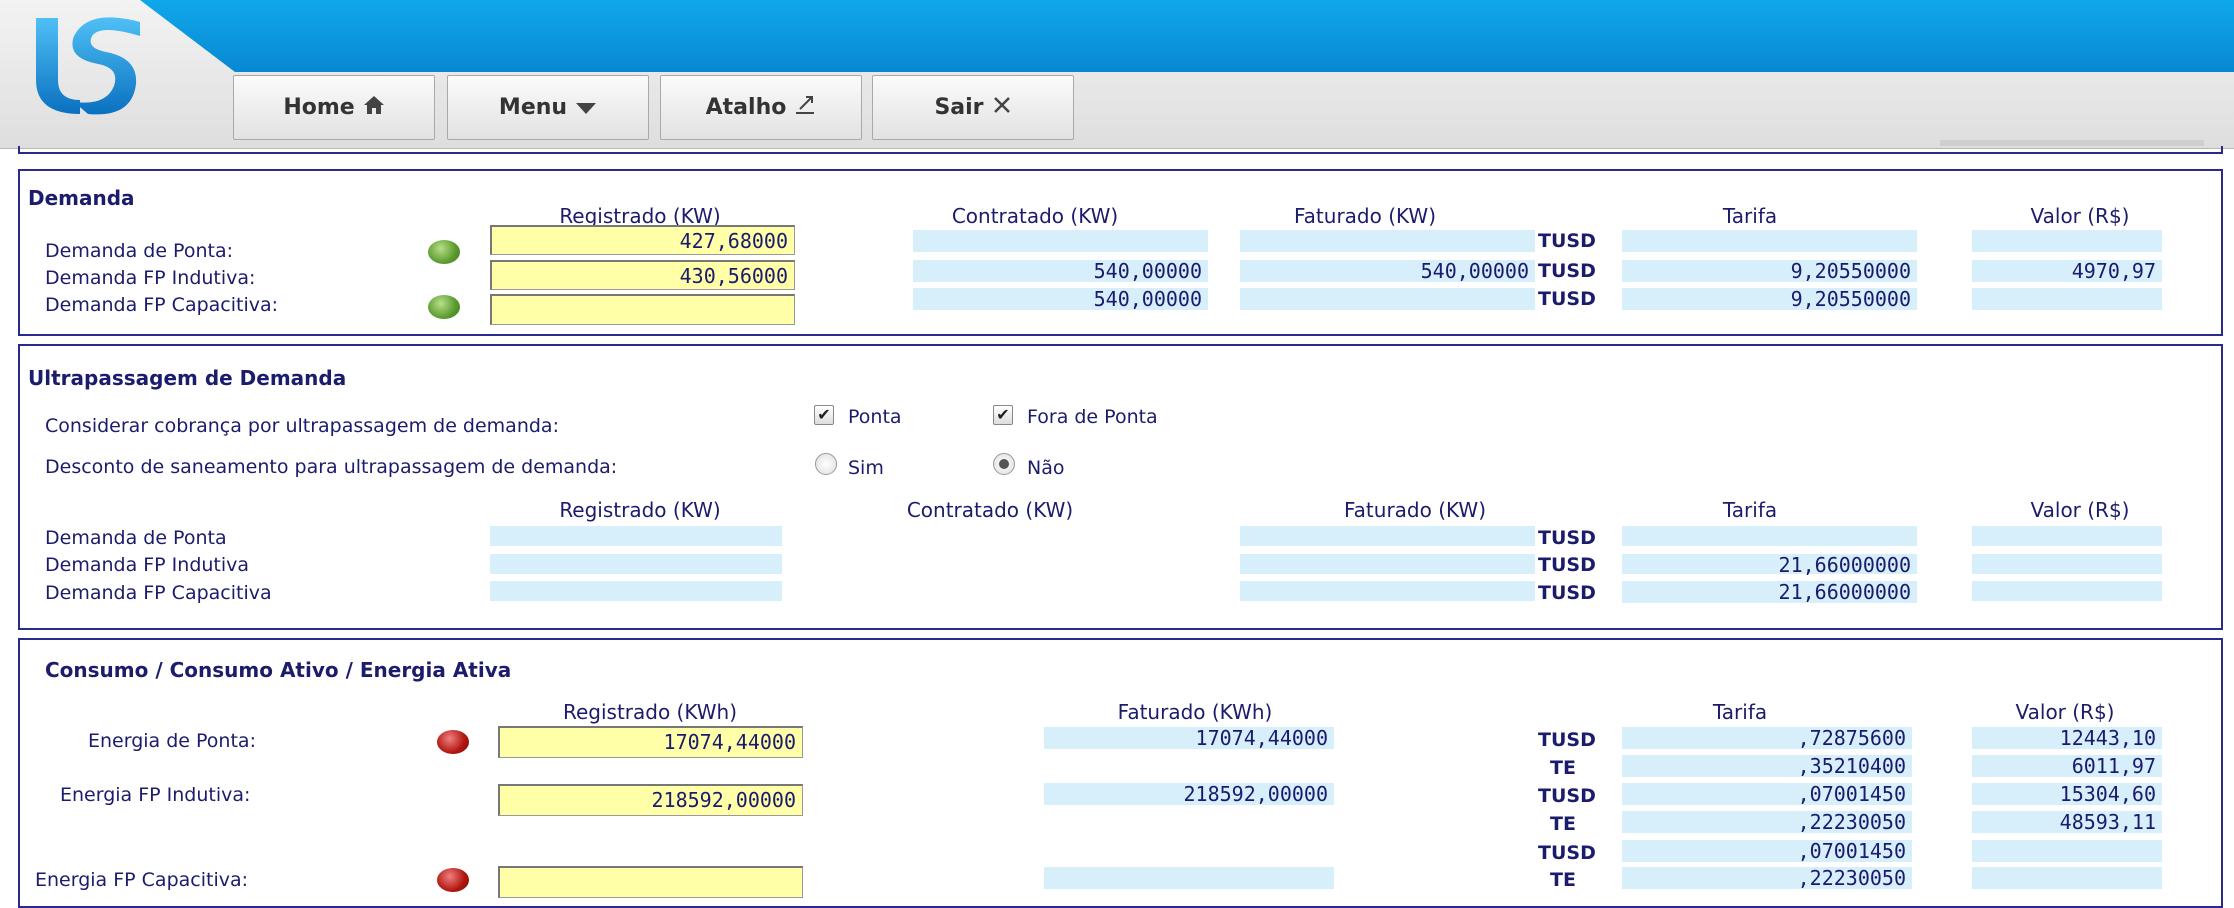  I want to click on ultra-ponta-label: Demanda de Ponta, so click(136, 538).